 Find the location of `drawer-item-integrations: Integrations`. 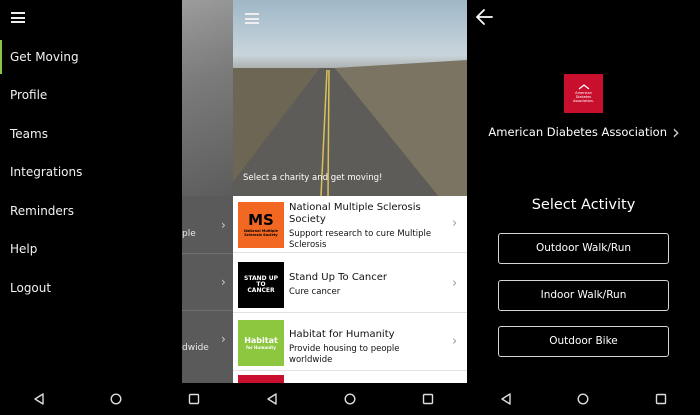

drawer-item-integrations: Integrations is located at coordinates (91, 172).